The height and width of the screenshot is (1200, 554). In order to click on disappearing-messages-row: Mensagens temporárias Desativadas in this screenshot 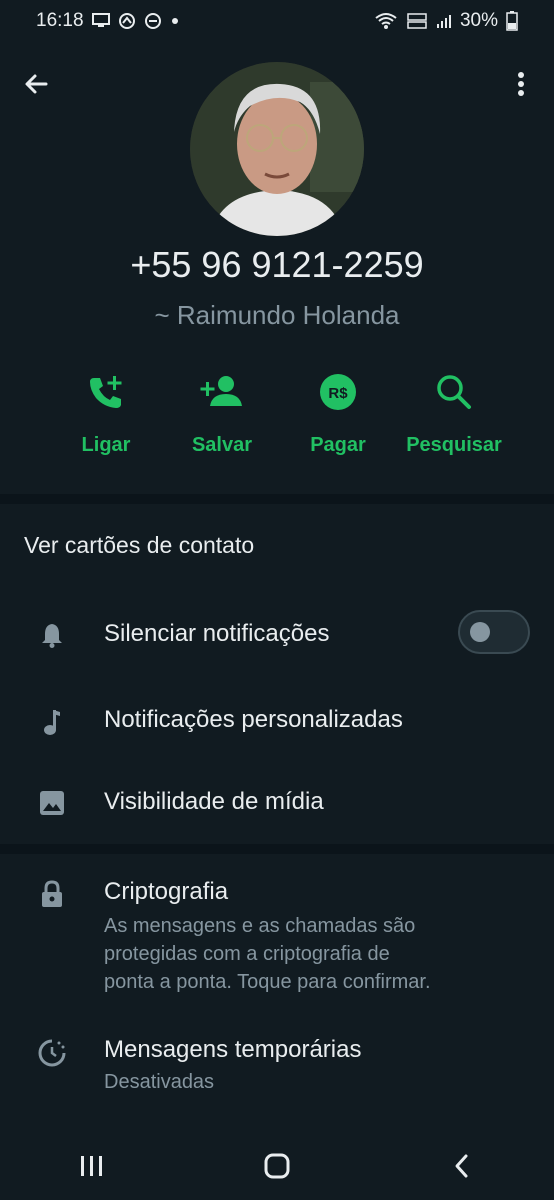, I will do `click(277, 1066)`.